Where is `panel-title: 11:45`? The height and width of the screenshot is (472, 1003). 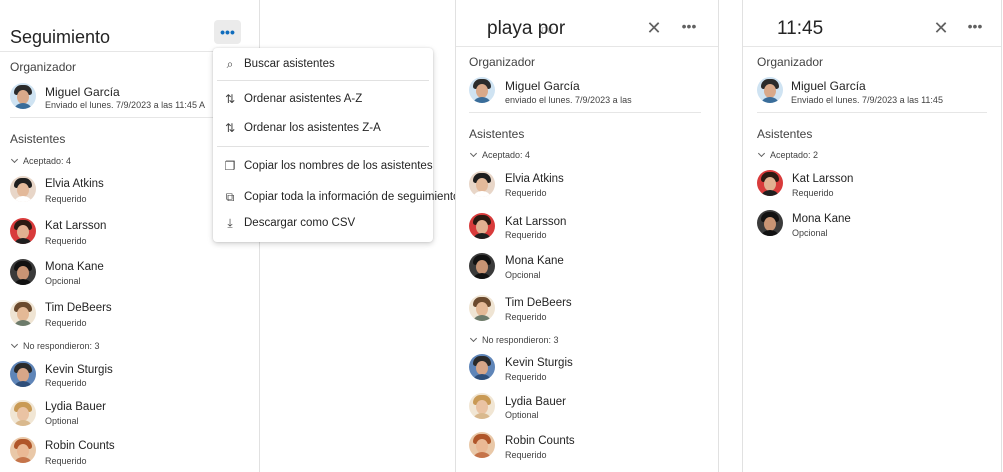
panel-title: 11:45 is located at coordinates (800, 28).